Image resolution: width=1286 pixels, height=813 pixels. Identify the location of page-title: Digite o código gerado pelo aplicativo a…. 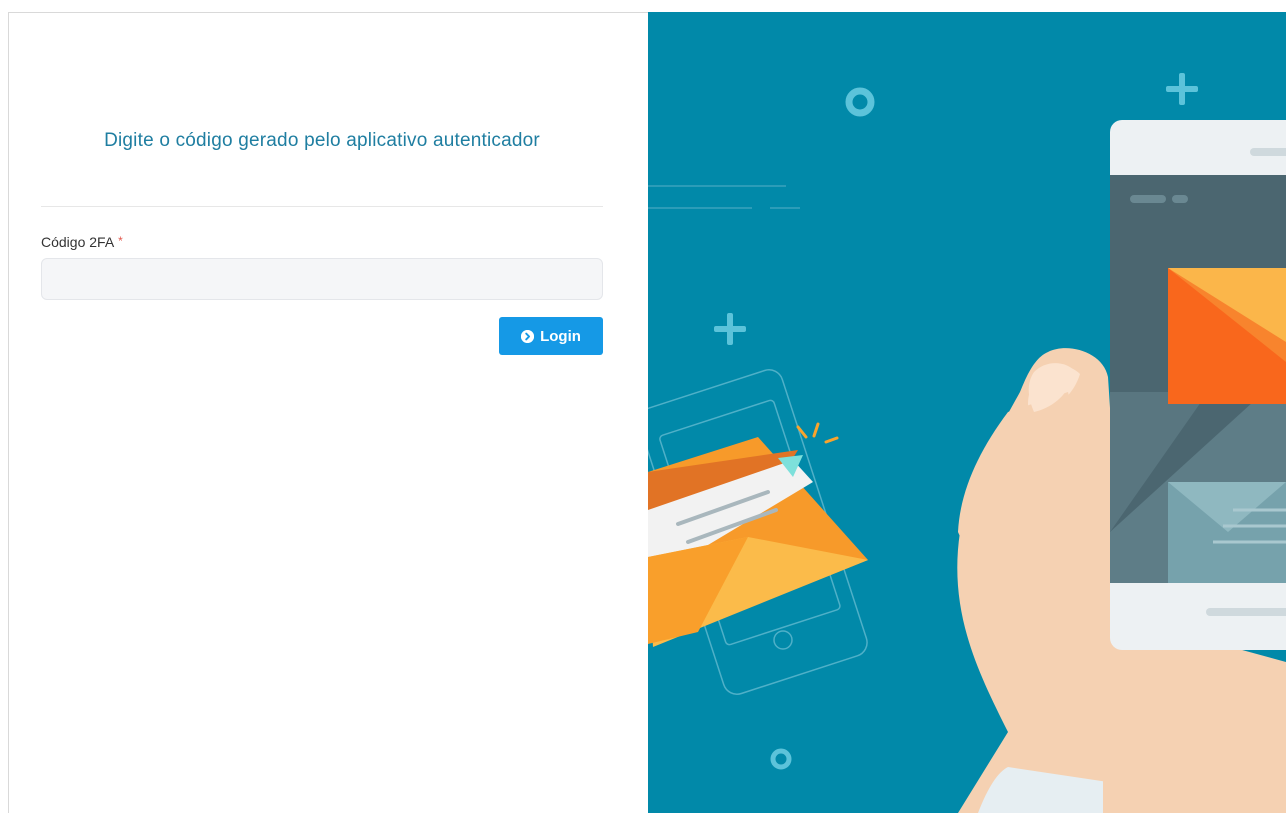
(322, 140).